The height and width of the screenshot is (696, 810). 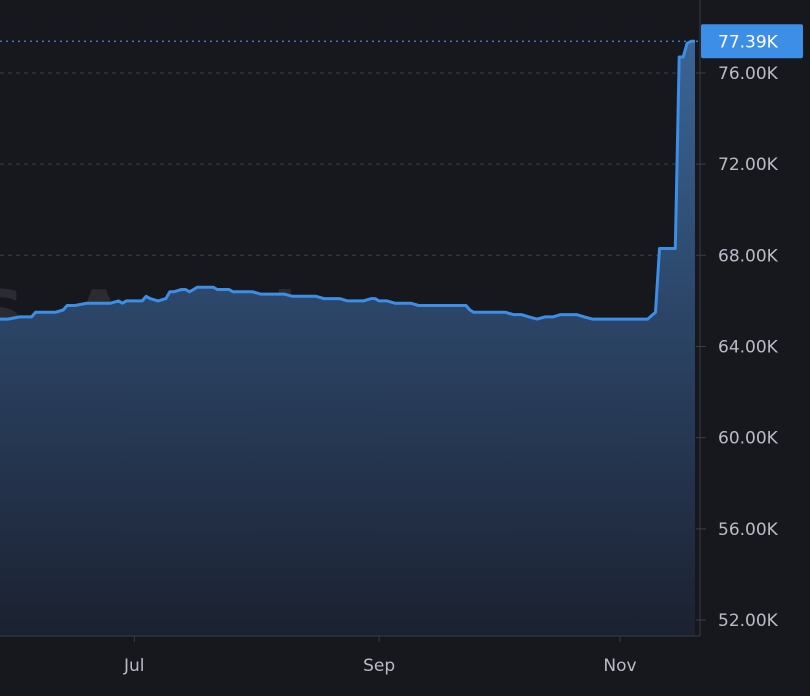 I want to click on y-tick-label: 72.00K, so click(x=748, y=165).